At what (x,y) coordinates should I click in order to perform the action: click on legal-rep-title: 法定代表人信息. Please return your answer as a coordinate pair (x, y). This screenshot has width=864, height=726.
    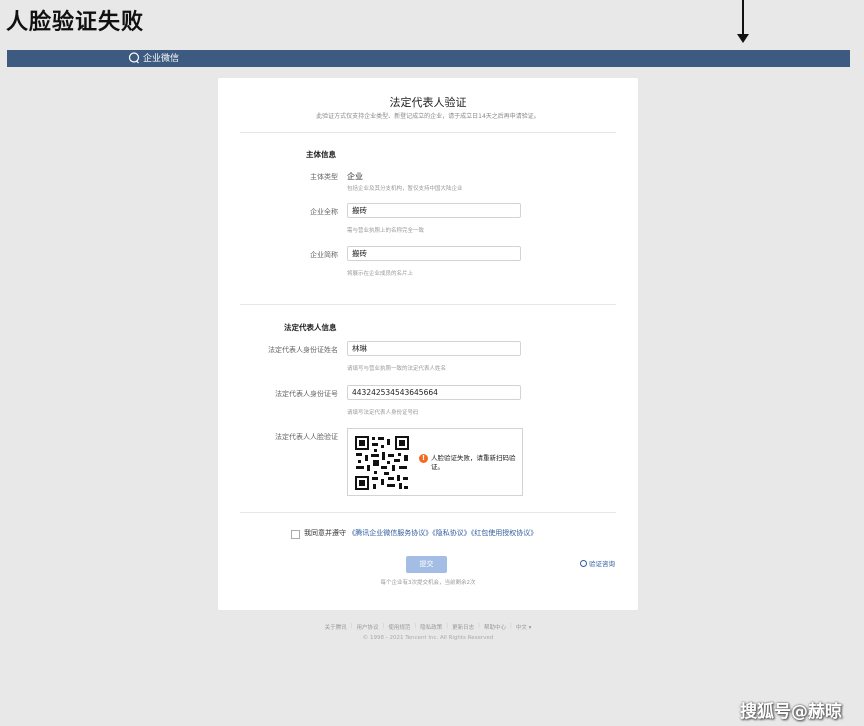
    Looking at the image, I should click on (310, 327).